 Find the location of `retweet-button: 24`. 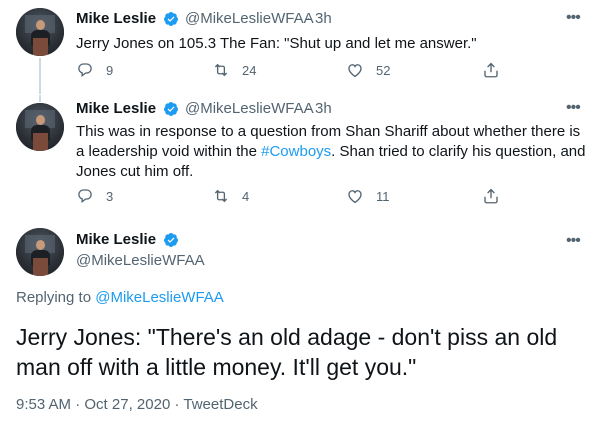

retweet-button: 24 is located at coordinates (234, 70).